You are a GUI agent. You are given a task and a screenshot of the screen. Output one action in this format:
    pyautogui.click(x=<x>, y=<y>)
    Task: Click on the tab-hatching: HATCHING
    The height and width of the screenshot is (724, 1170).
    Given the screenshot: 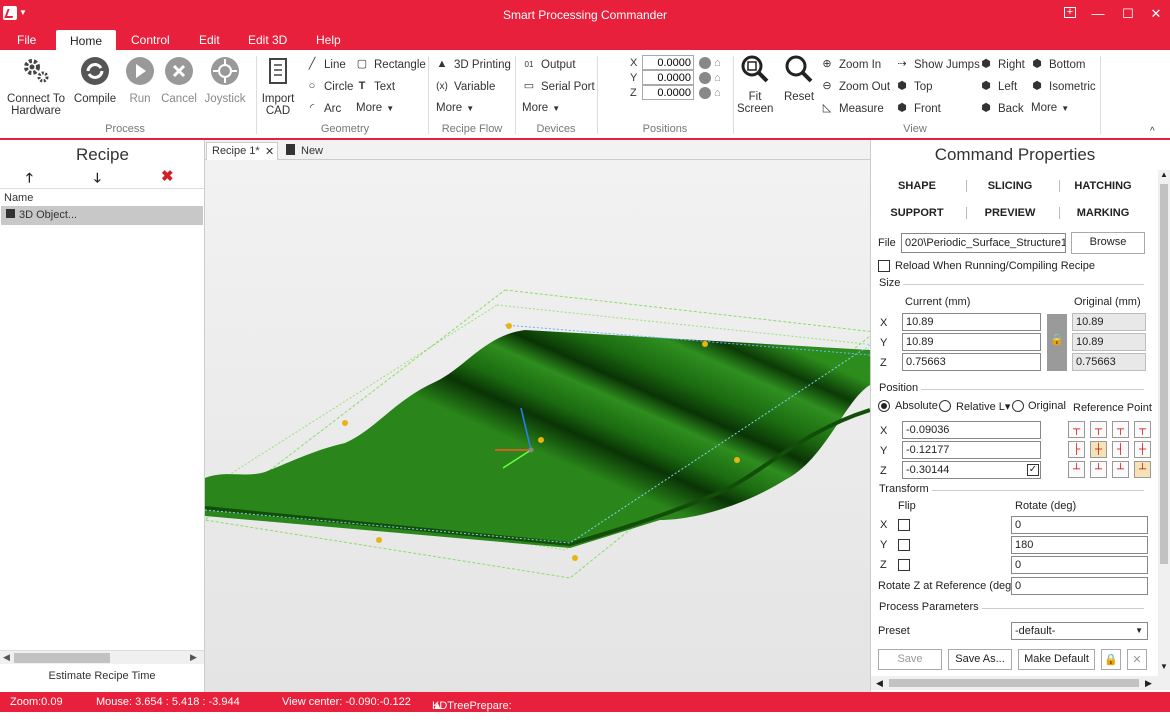 What is the action you would take?
    pyautogui.click(x=1103, y=186)
    